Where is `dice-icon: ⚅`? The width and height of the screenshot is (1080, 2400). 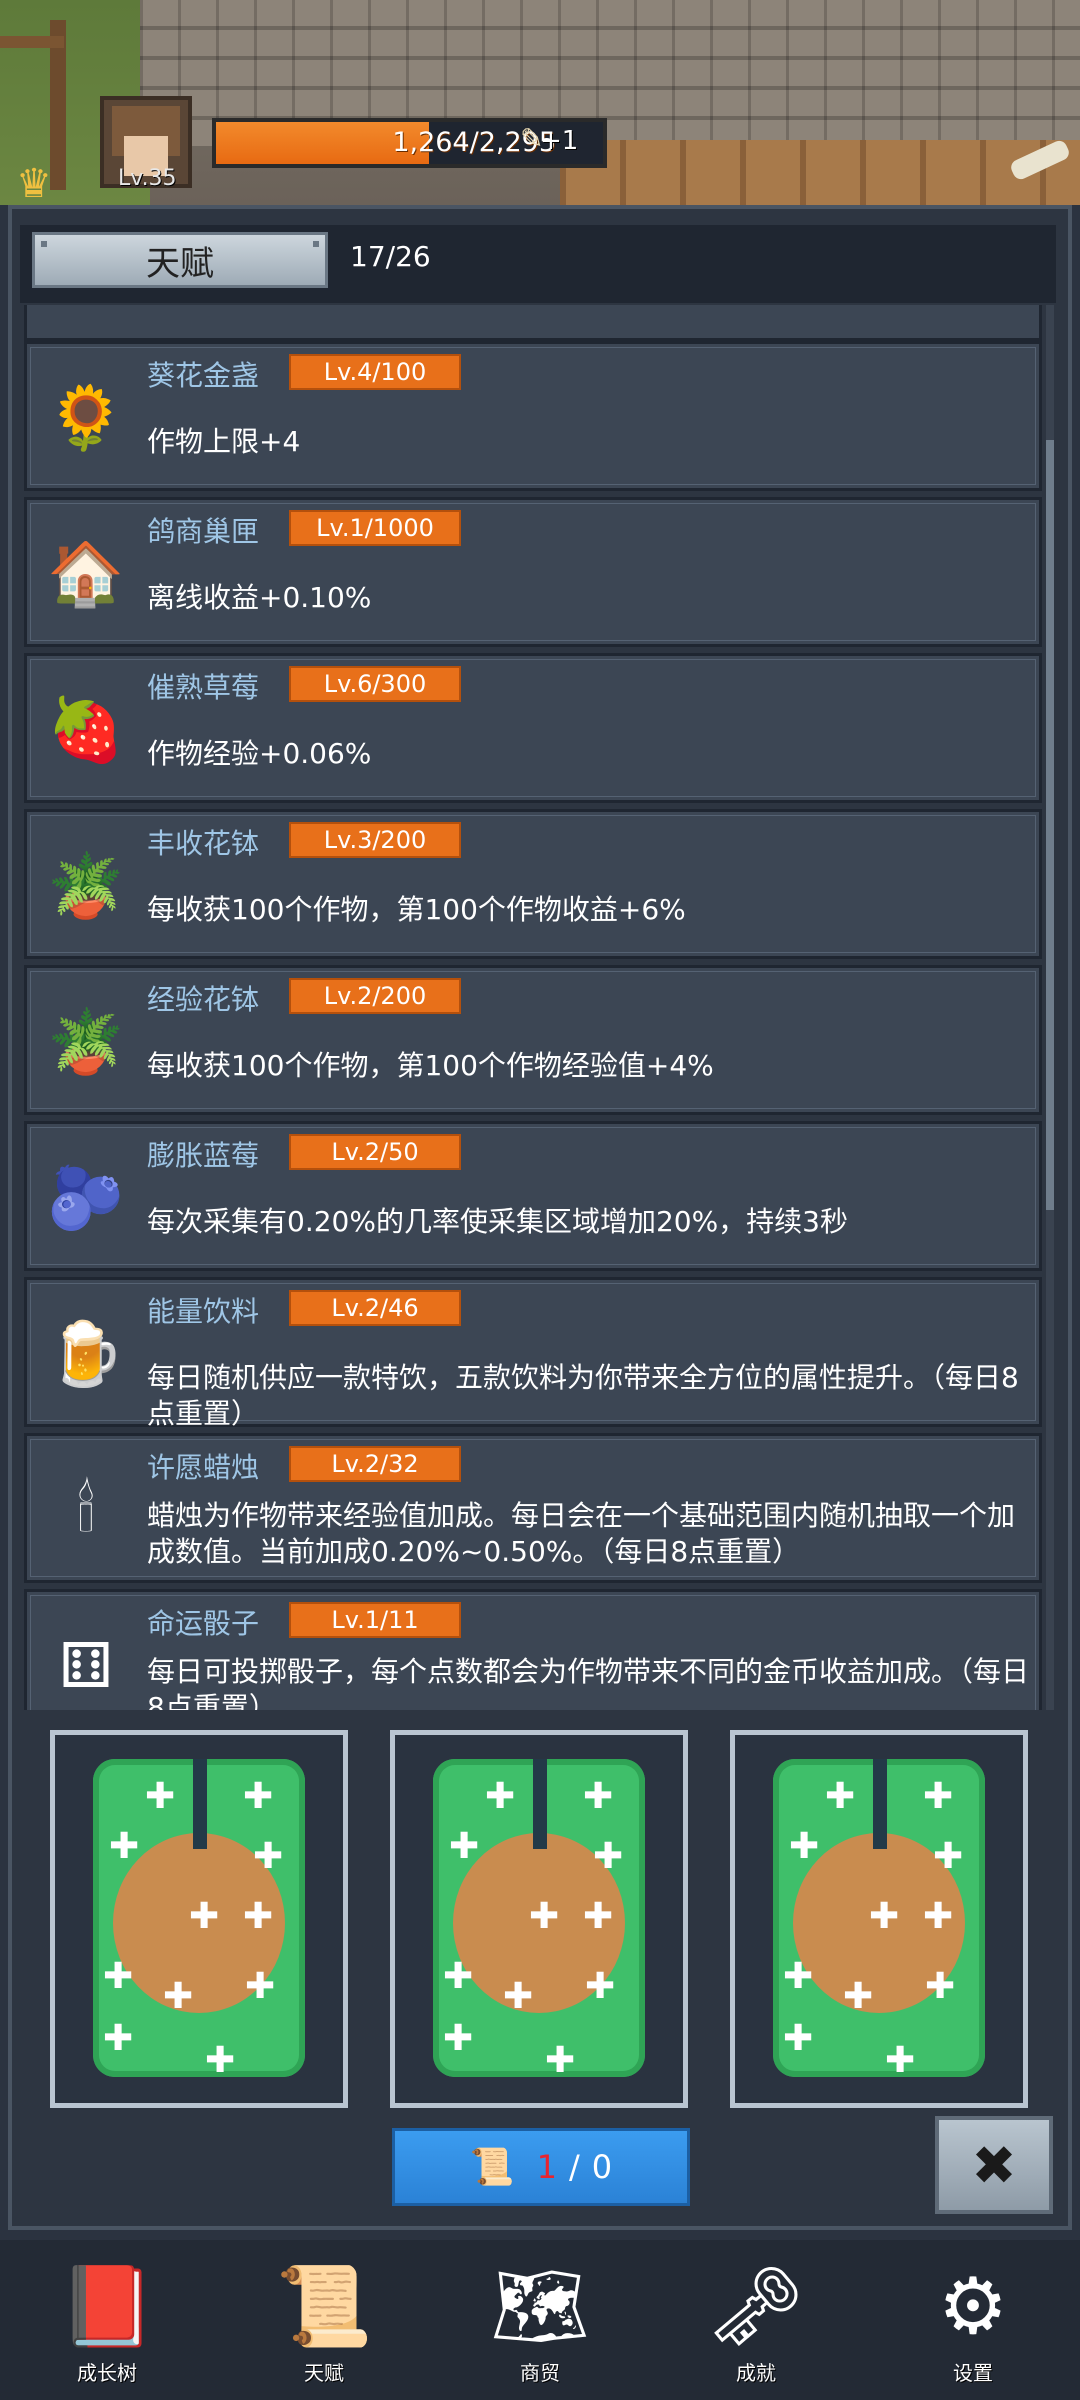
dice-icon: ⚅ is located at coordinates (86, 1665).